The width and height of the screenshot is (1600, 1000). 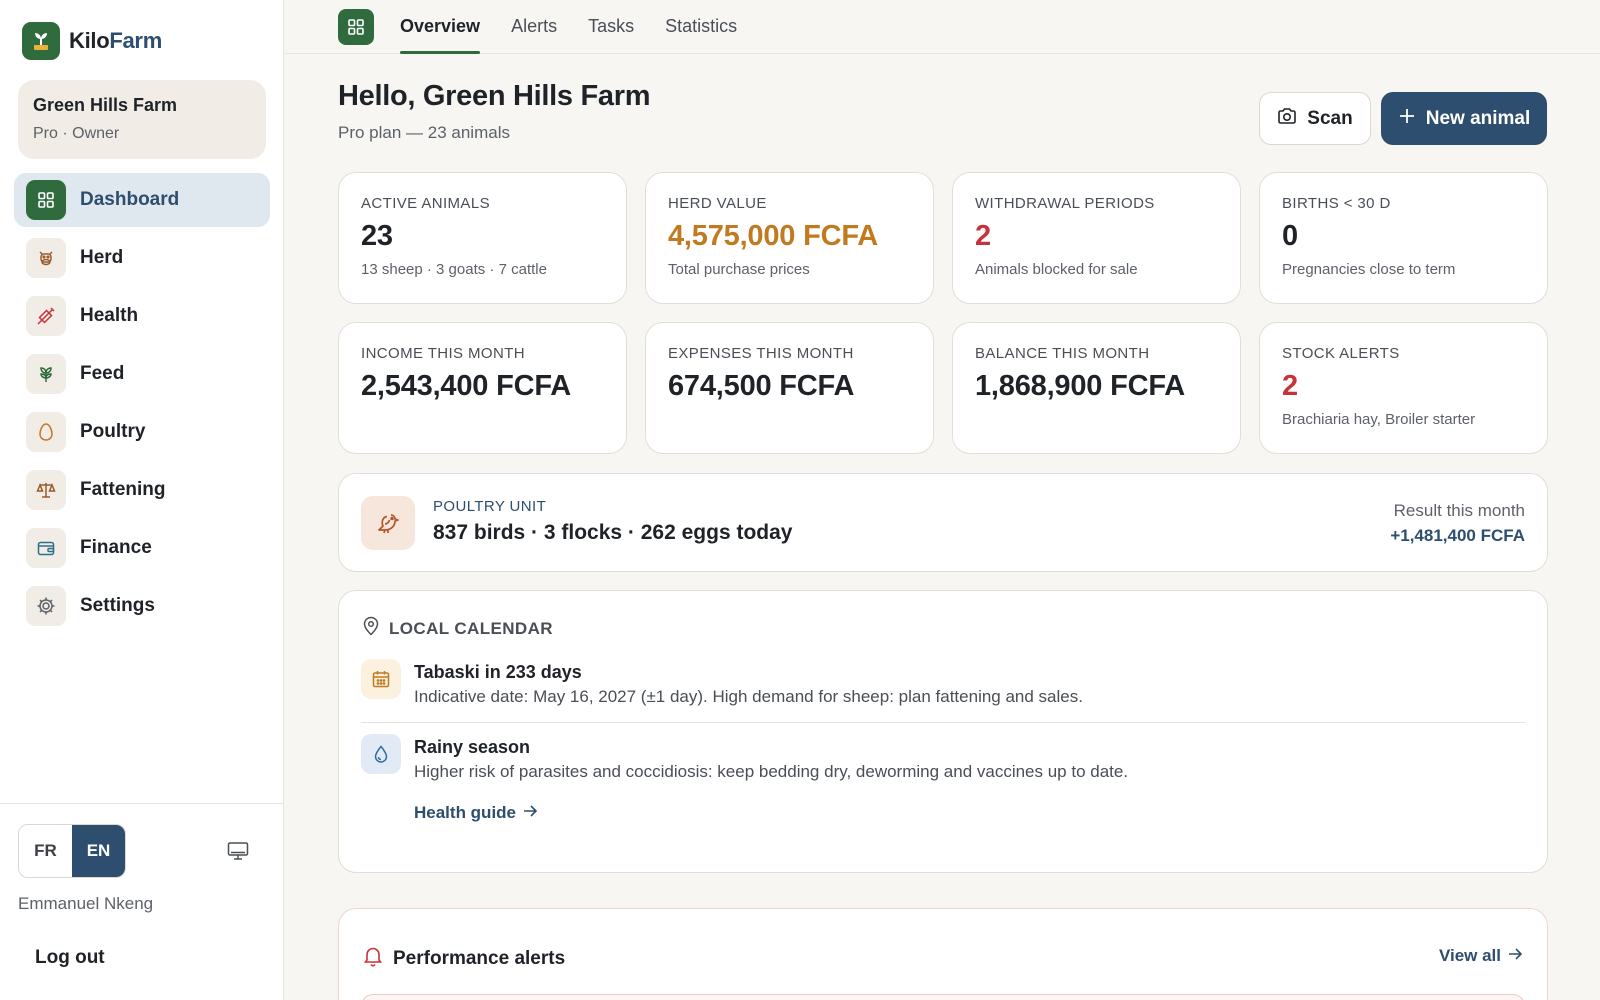 What do you see at coordinates (568, 27) in the screenshot?
I see `tabs: Overview Alerts Tasks Statistics` at bounding box center [568, 27].